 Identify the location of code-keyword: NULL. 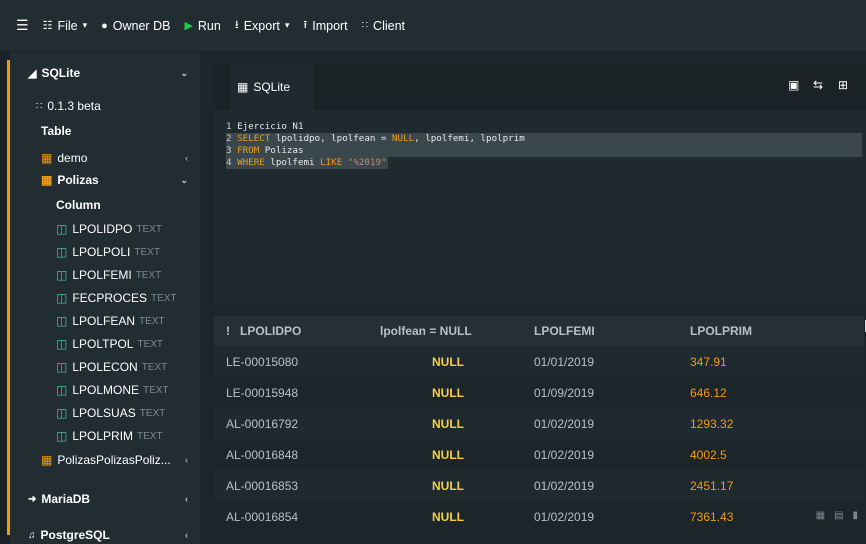
(403, 138).